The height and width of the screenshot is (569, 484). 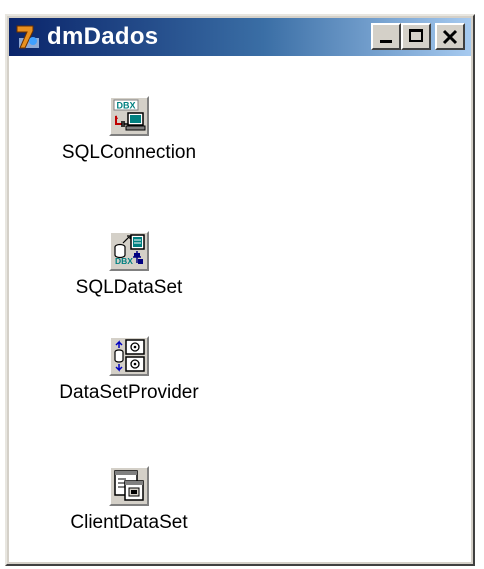 I want to click on component-sqlconnection: DBX SQLConnection, so click(x=129, y=130).